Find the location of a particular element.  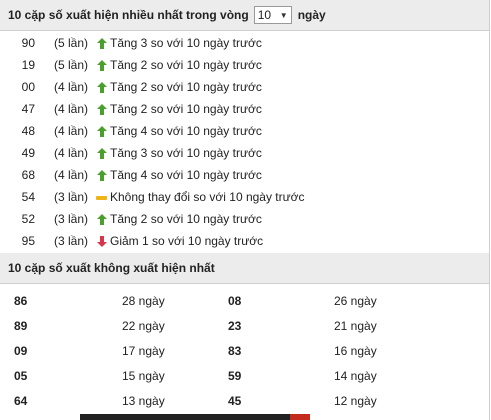

frequent-pair-row: 47 (4 lần) Tăng 2 so với 10 ngày trước is located at coordinates (244, 109).